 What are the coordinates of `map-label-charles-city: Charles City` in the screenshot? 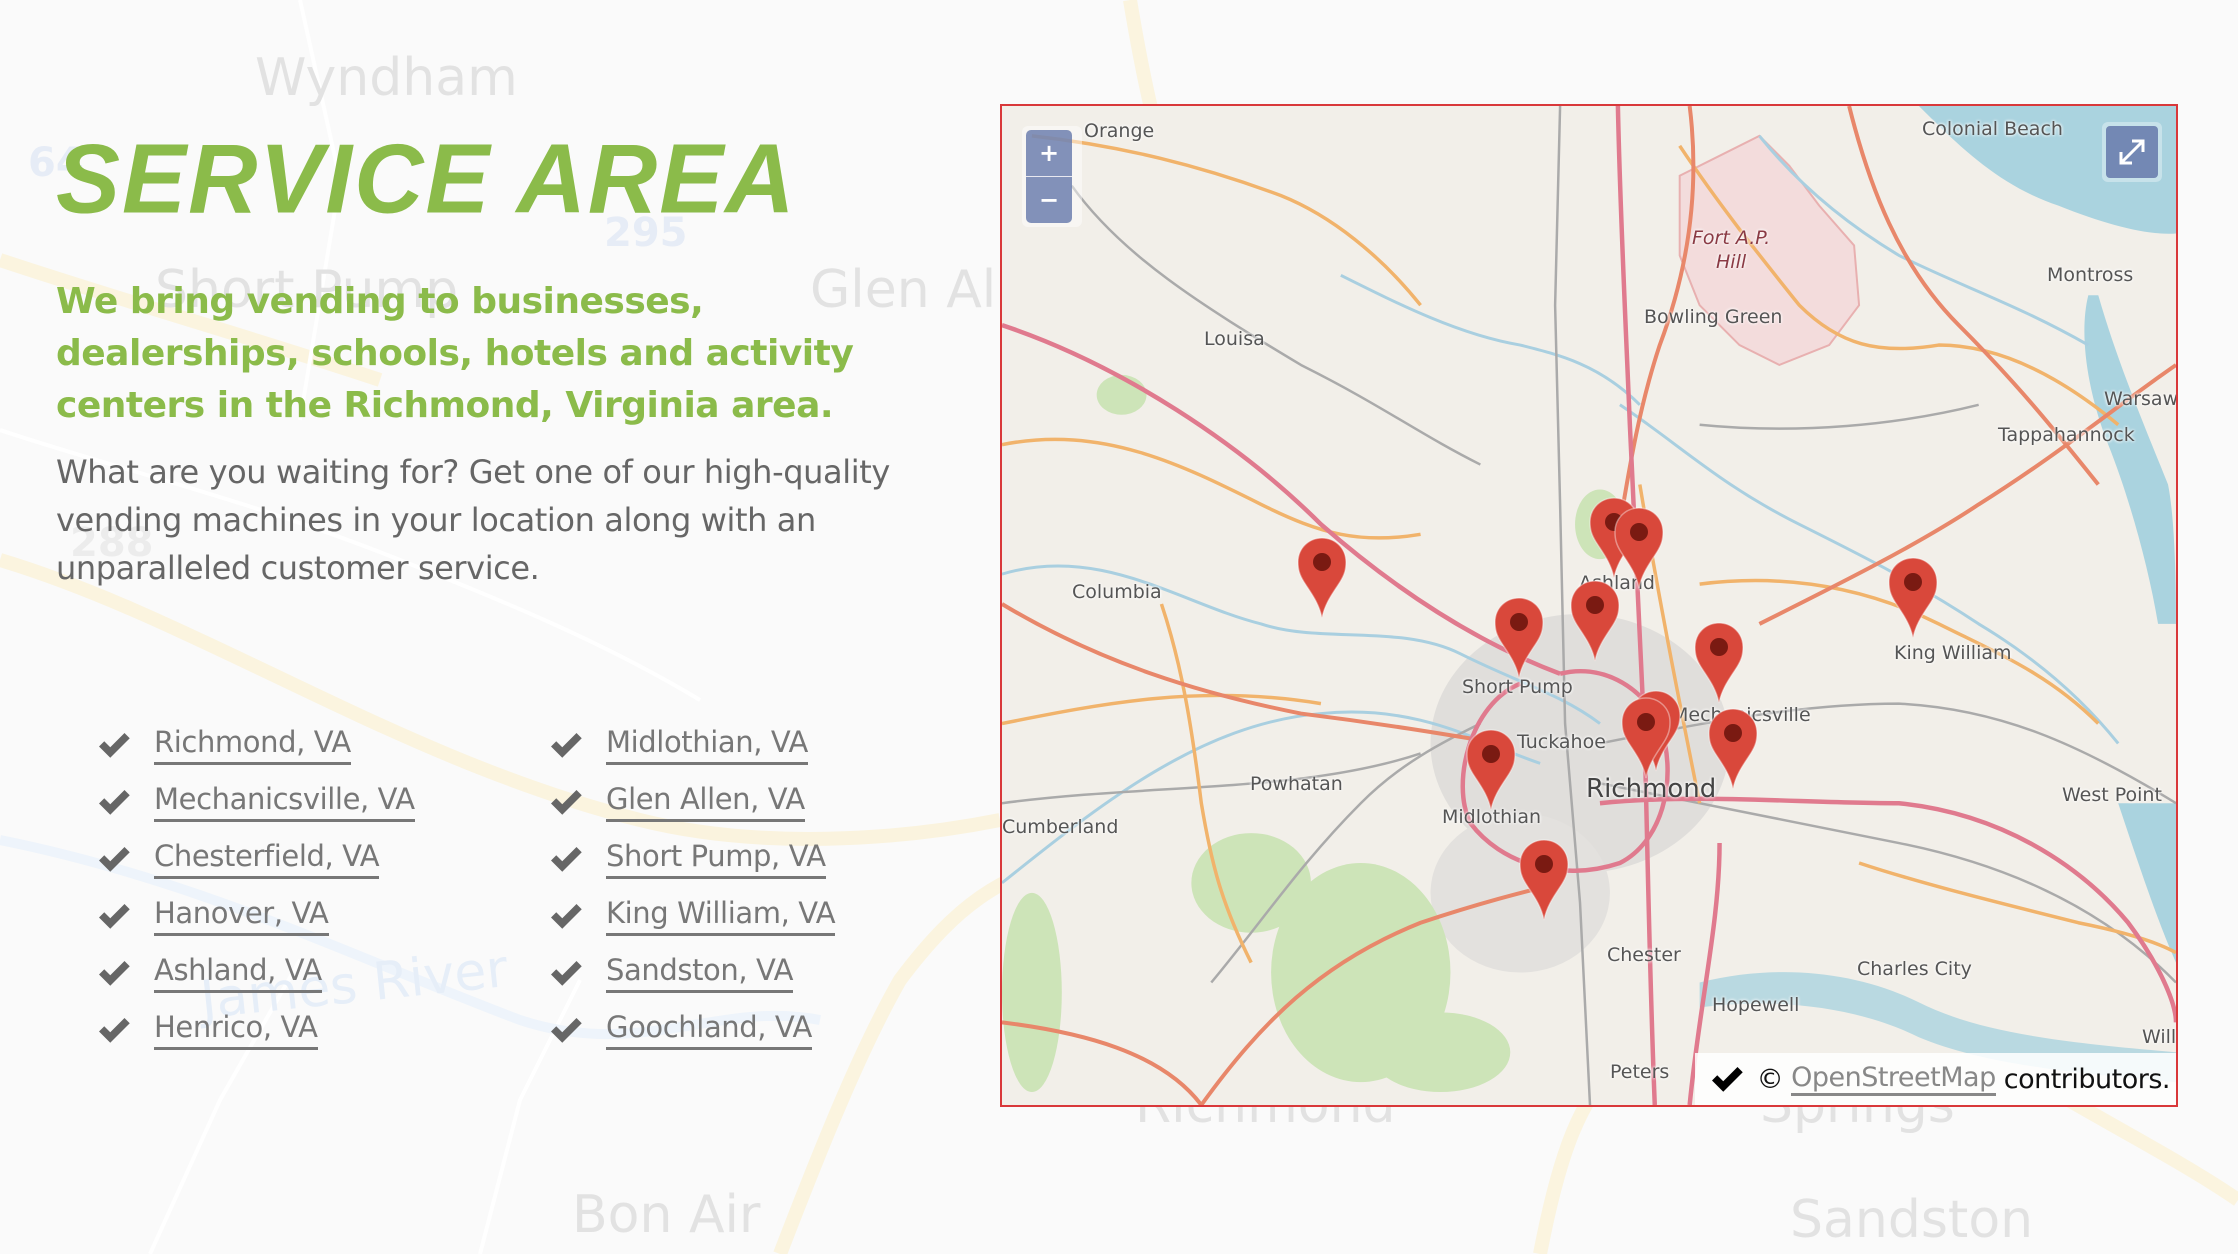 It's located at (1914, 969).